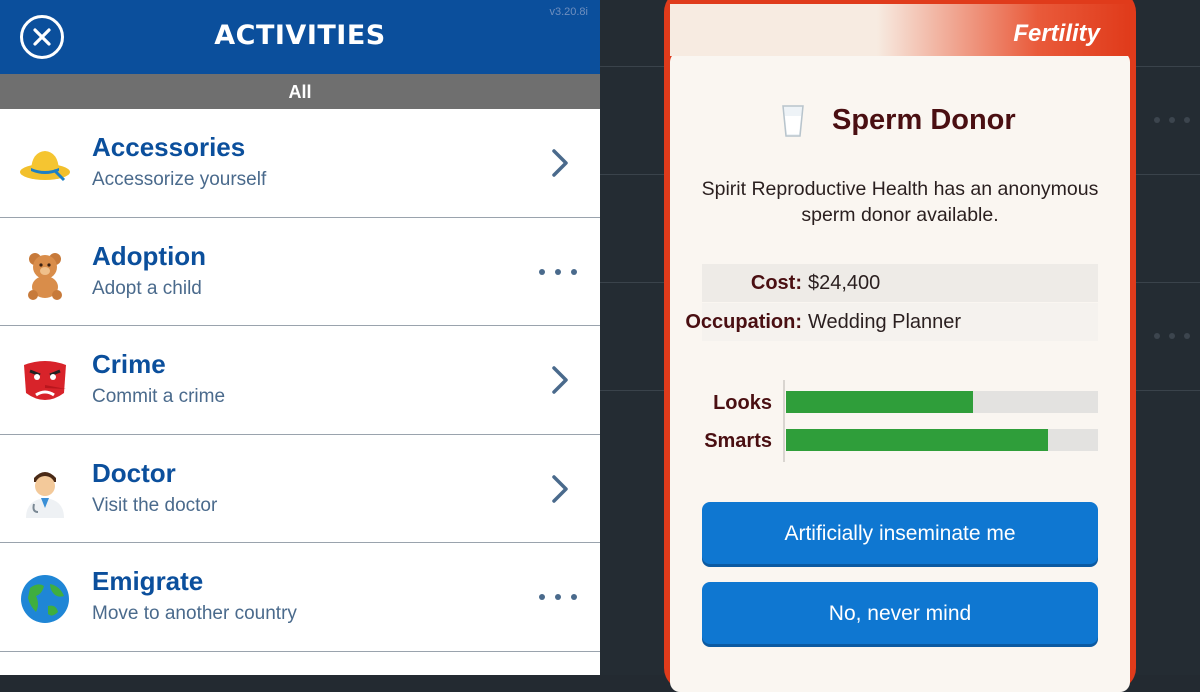  Describe the element at coordinates (900, 533) in the screenshot. I see `inseminate-button: Artificially inseminate me` at that location.